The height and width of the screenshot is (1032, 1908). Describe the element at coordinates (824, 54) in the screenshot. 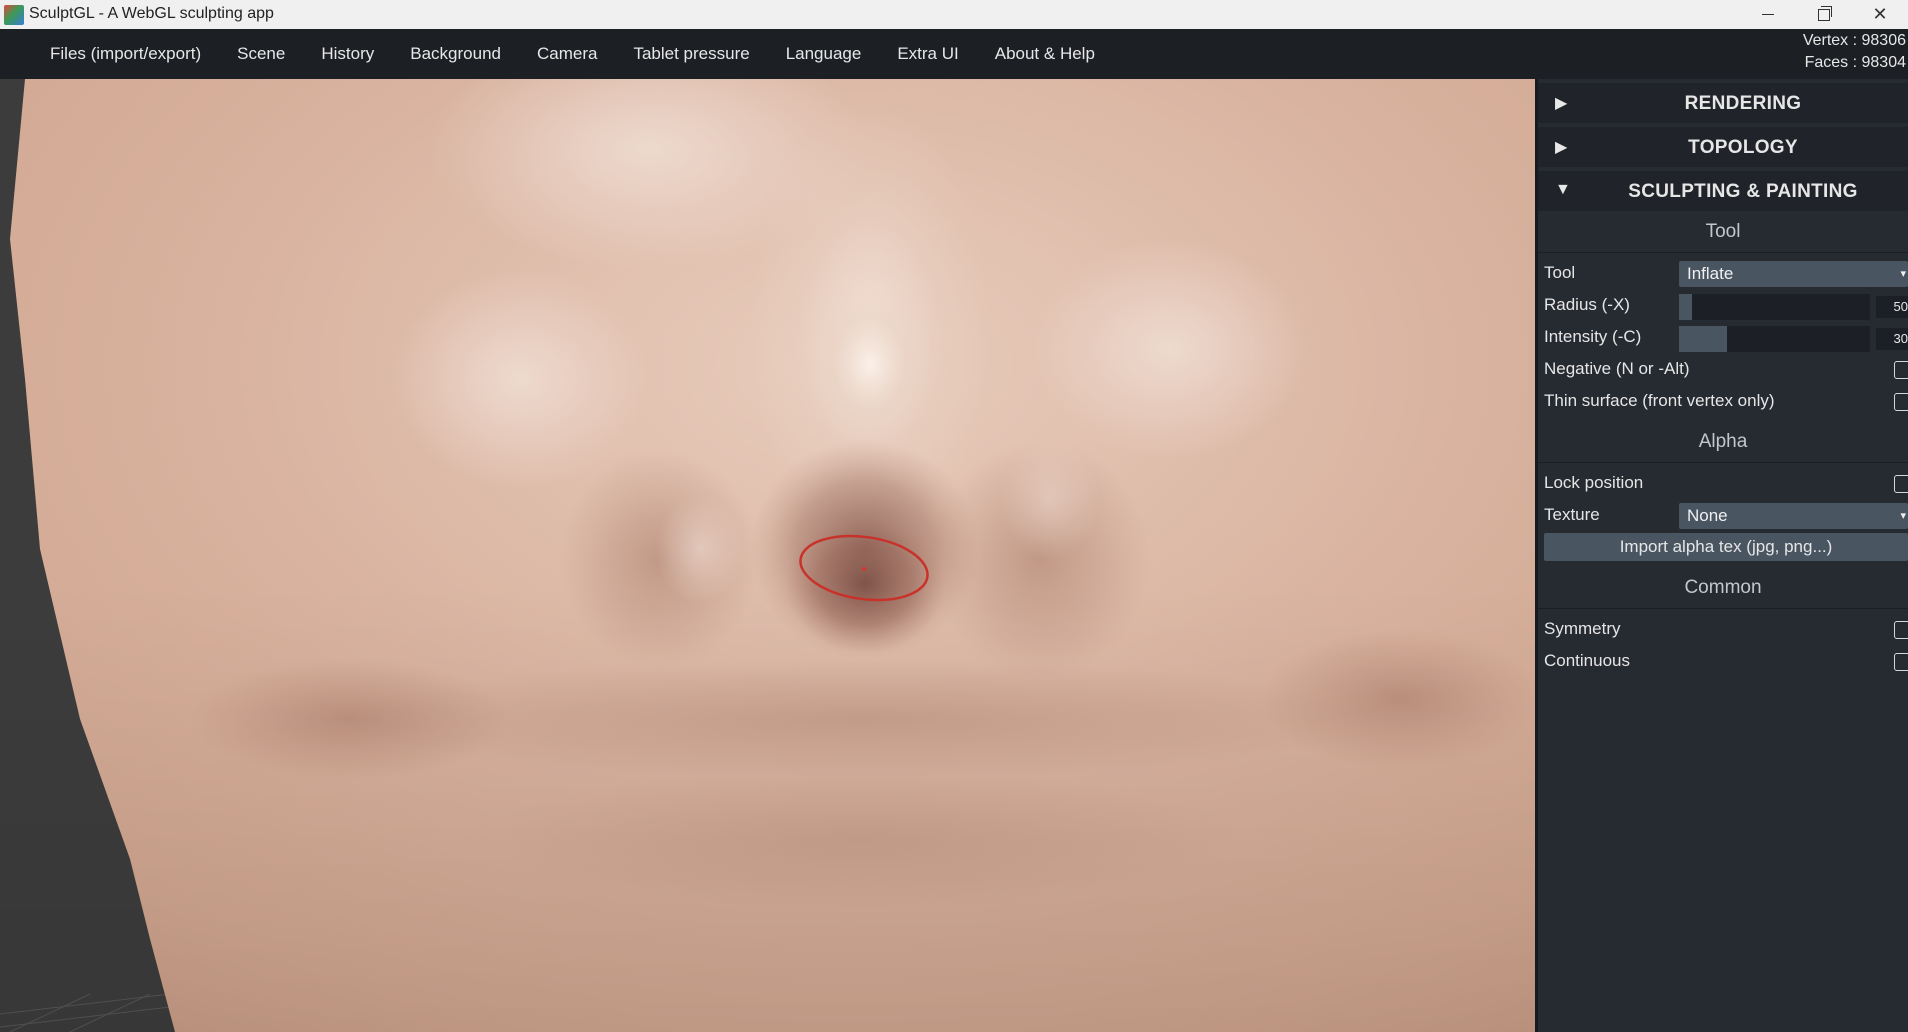

I see `menu-language: Language` at that location.